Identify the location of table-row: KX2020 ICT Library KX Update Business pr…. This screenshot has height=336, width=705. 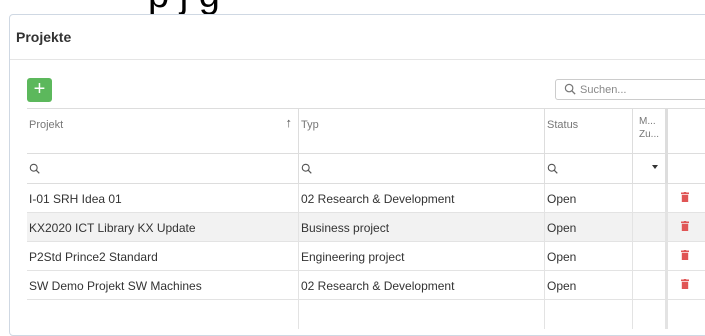
(366, 227).